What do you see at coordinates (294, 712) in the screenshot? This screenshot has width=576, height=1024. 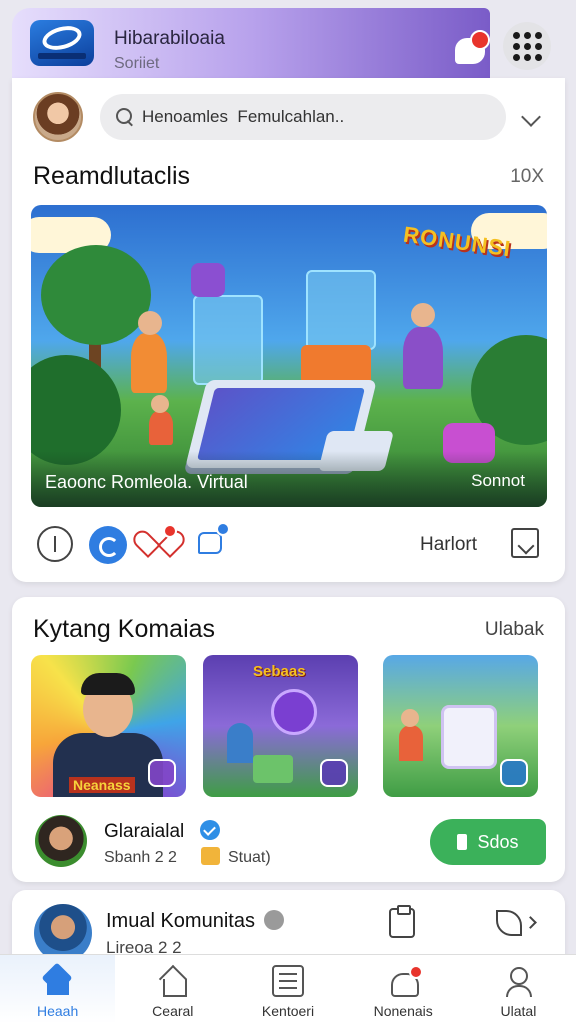 I see `globe-illustration` at bounding box center [294, 712].